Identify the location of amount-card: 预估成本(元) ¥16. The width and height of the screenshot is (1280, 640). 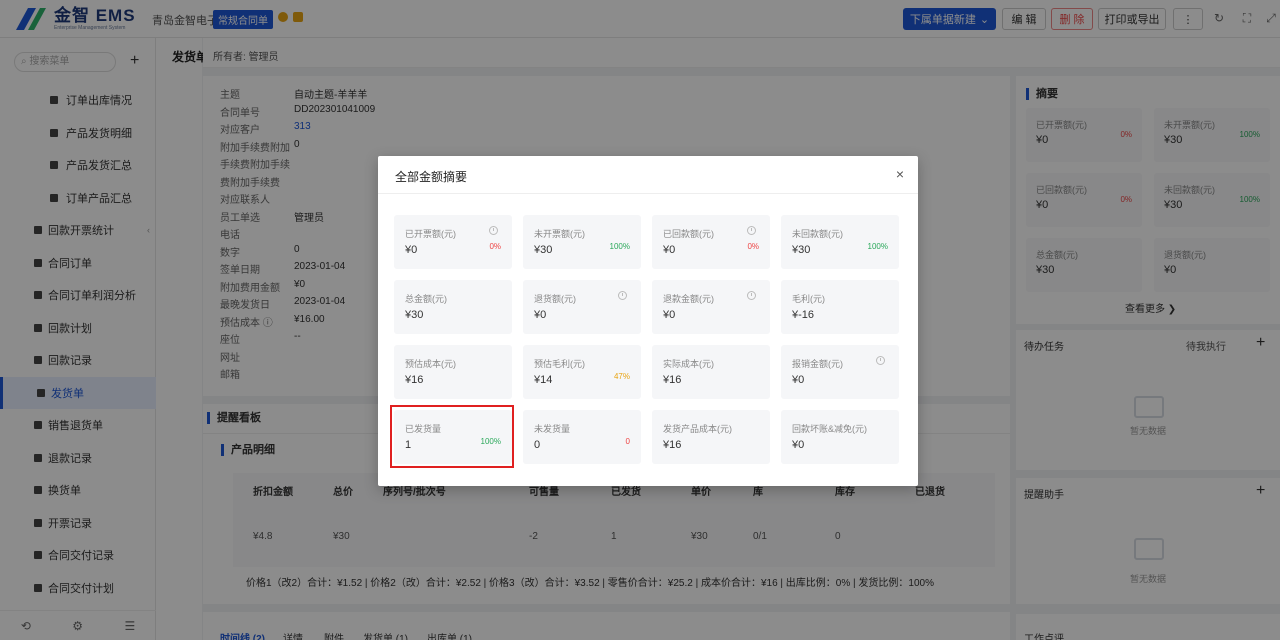
(453, 372).